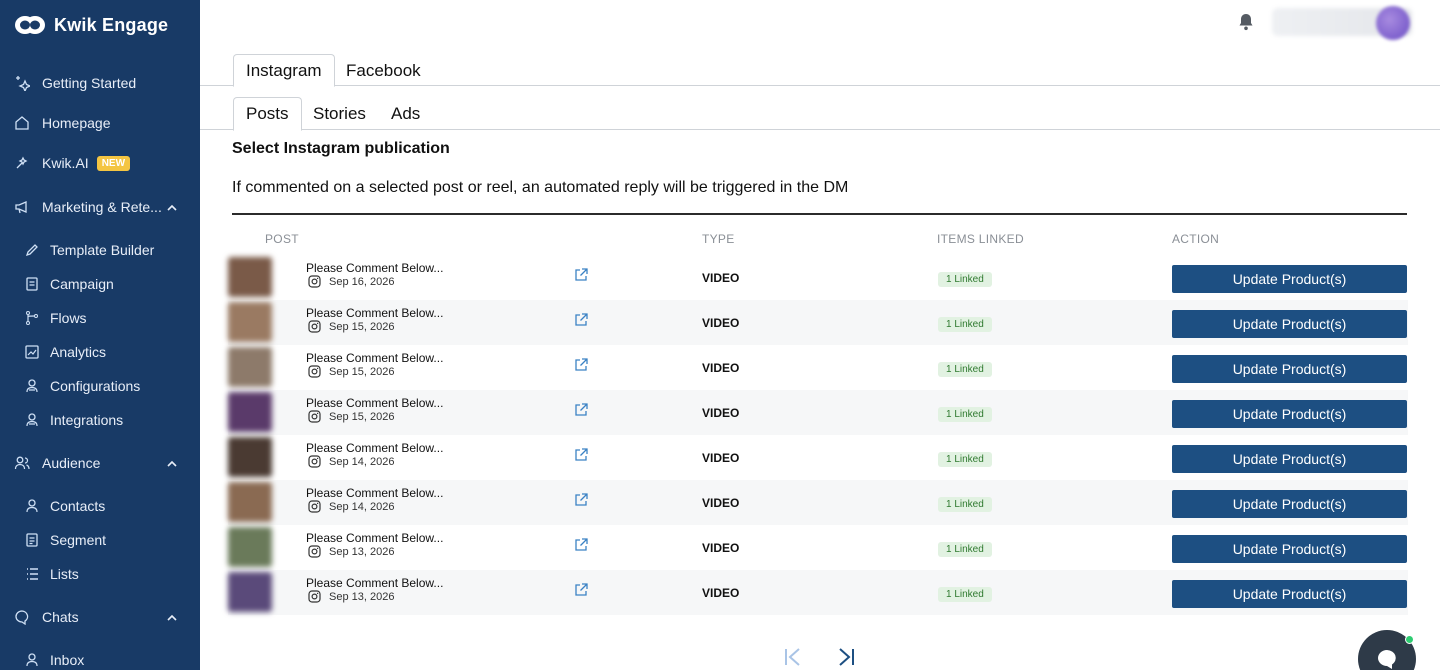  I want to click on online-status-dot, so click(1409, 639).